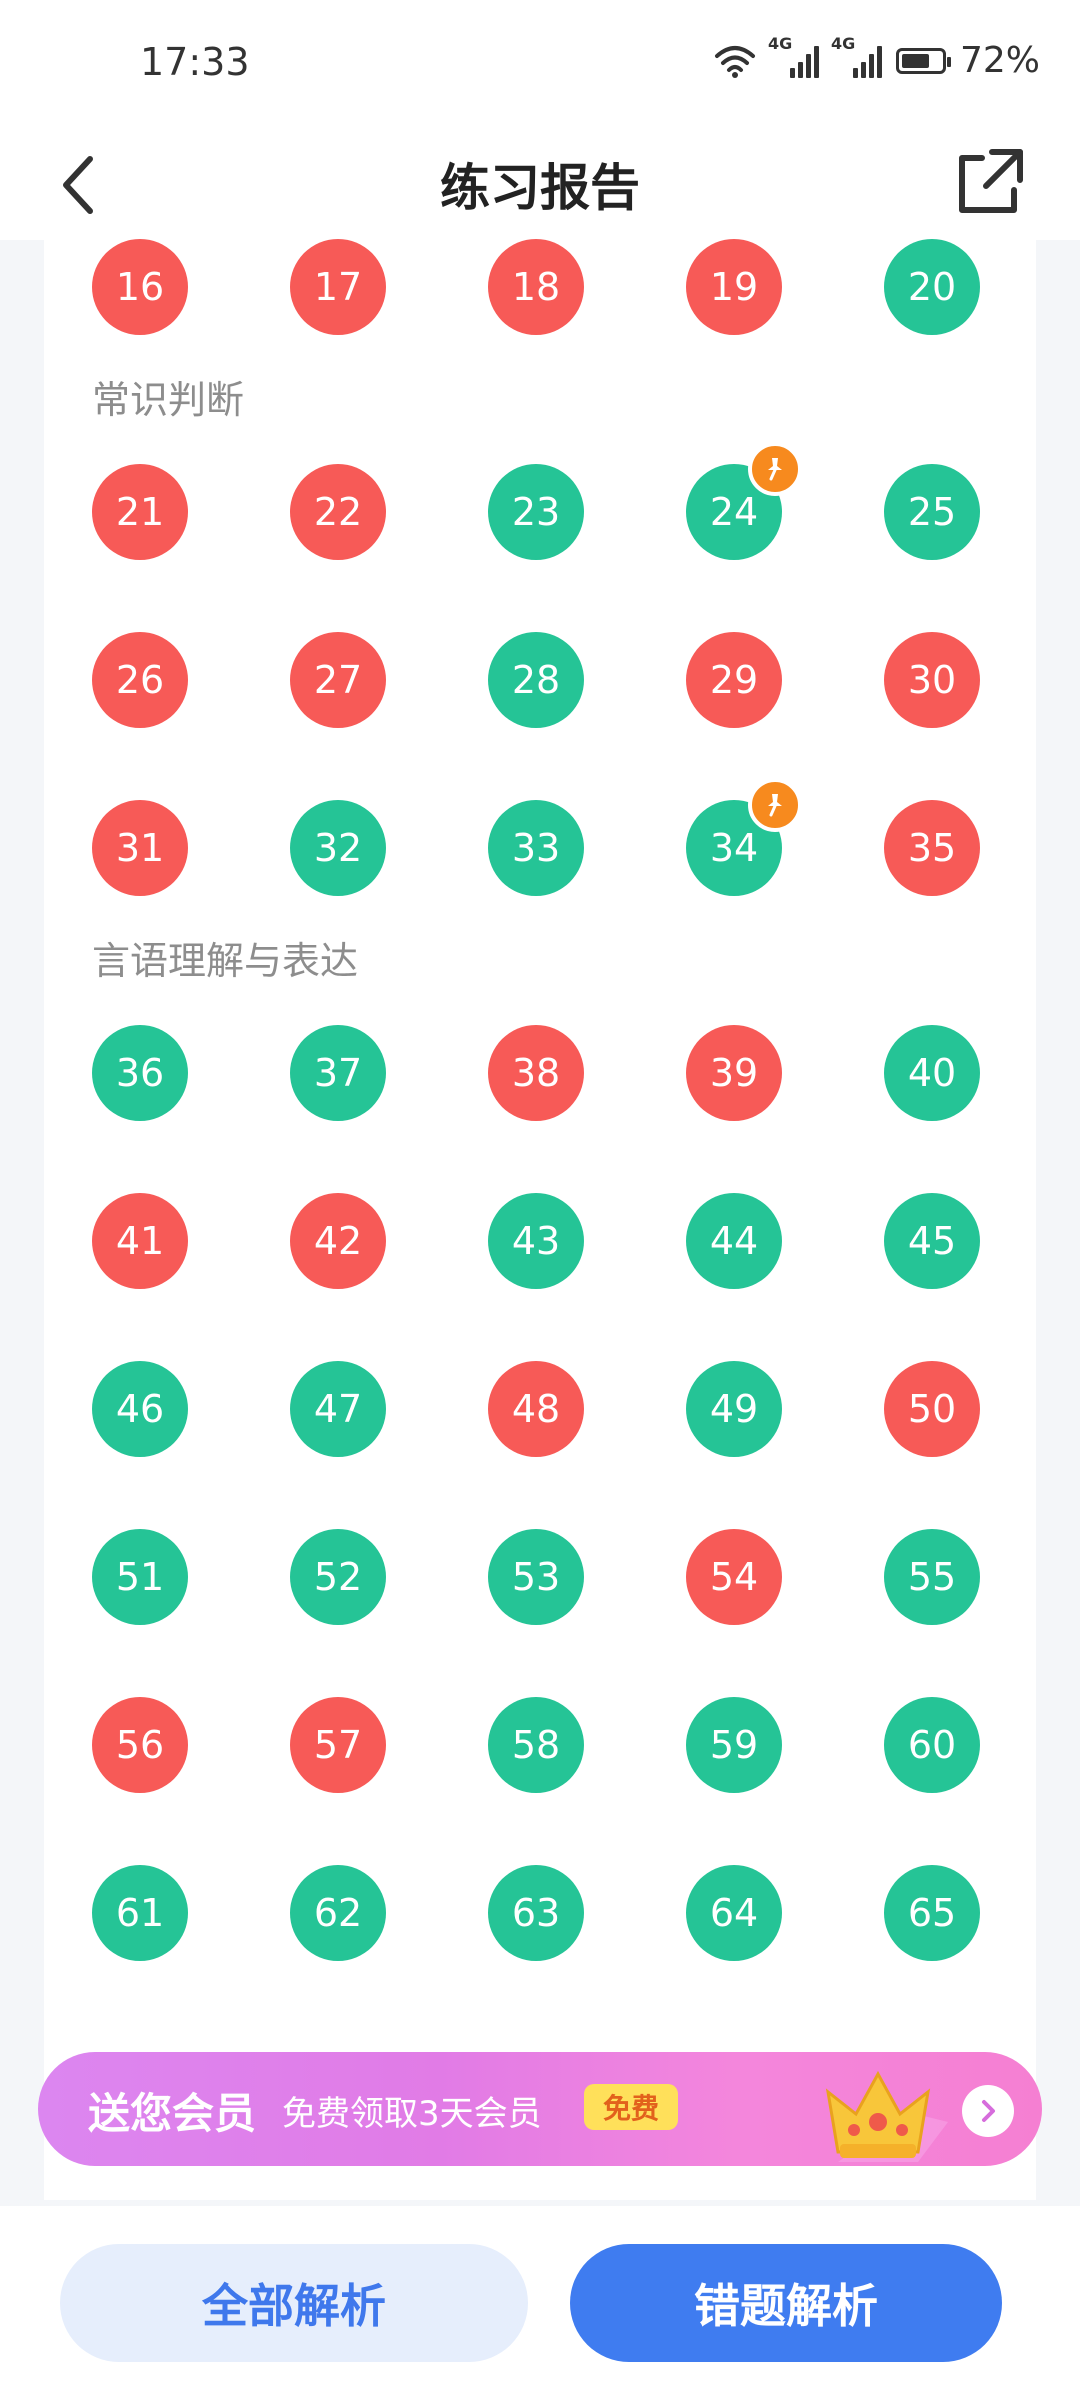 This screenshot has width=1080, height=2400. What do you see at coordinates (294, 2303) in the screenshot?
I see `all-analysis-button: 全部解析` at bounding box center [294, 2303].